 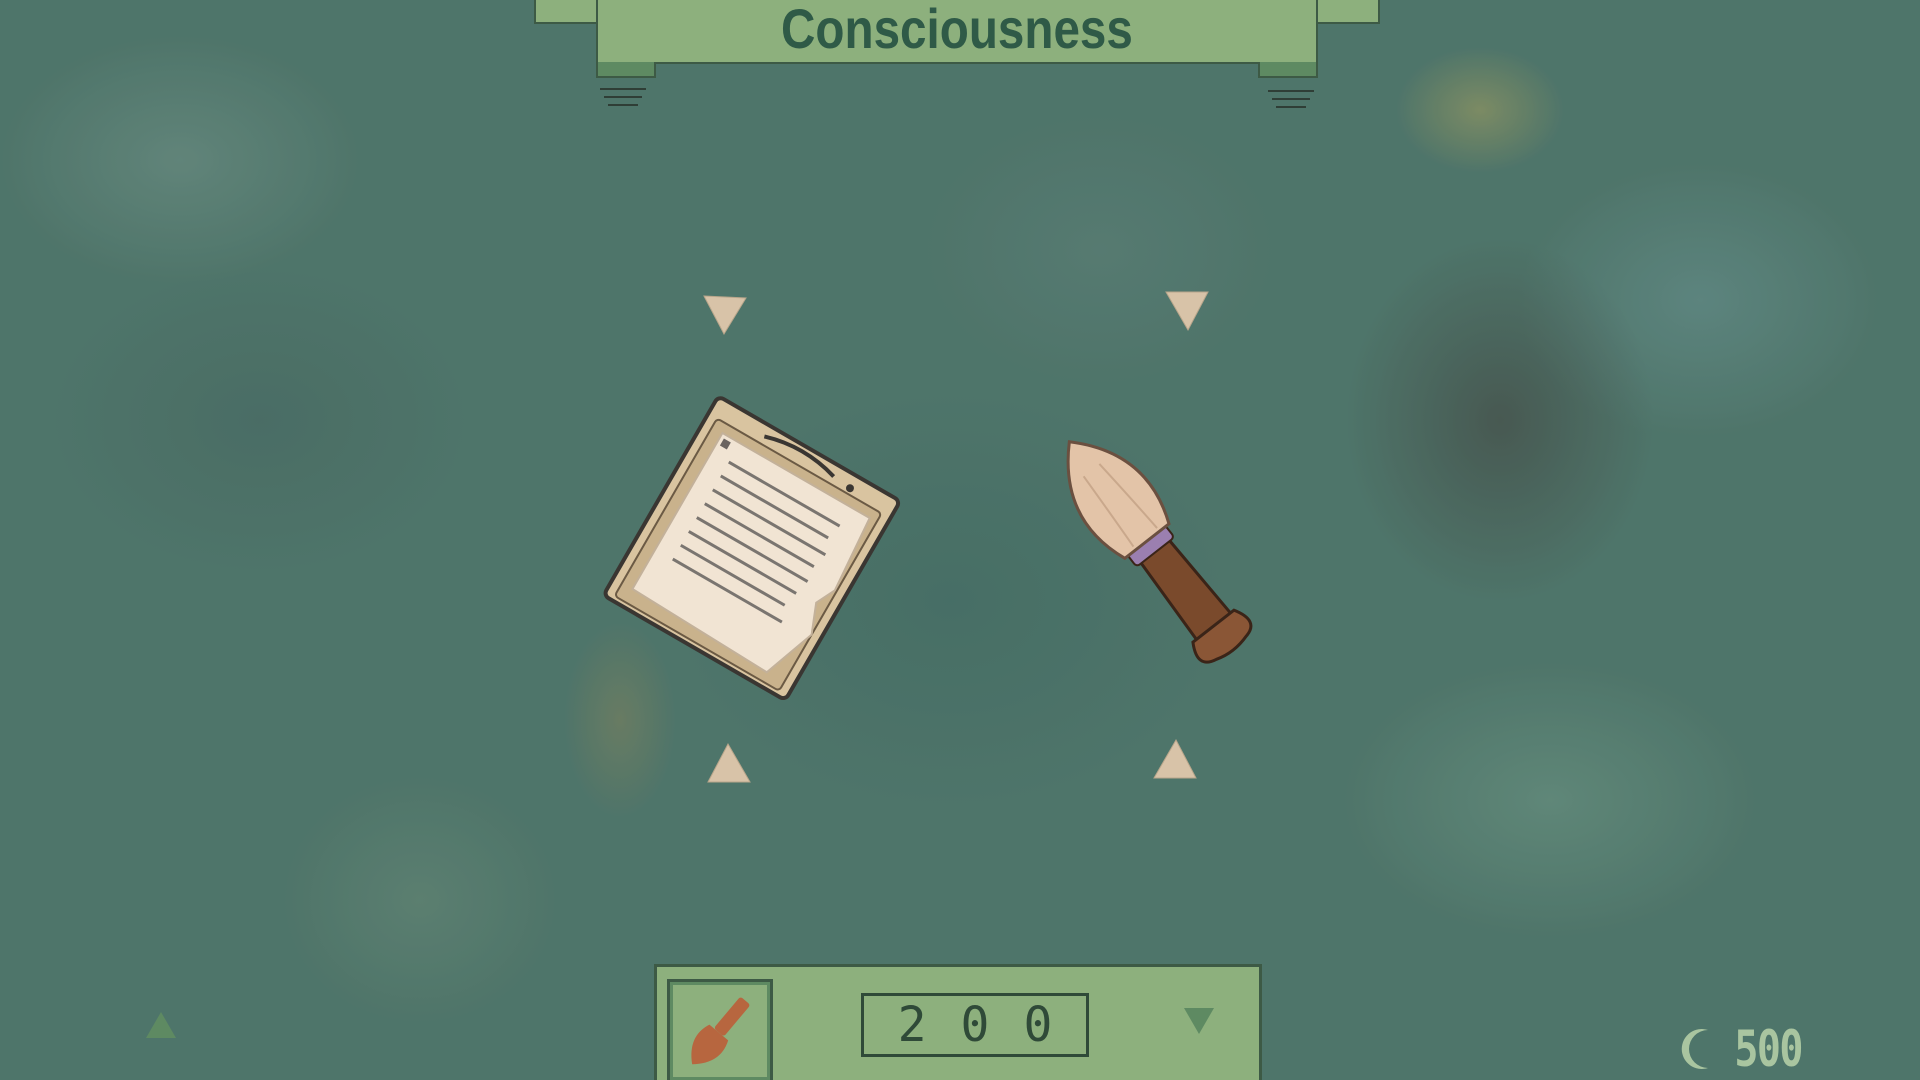 I want to click on currency-display: 500, so click(x=1744, y=1049).